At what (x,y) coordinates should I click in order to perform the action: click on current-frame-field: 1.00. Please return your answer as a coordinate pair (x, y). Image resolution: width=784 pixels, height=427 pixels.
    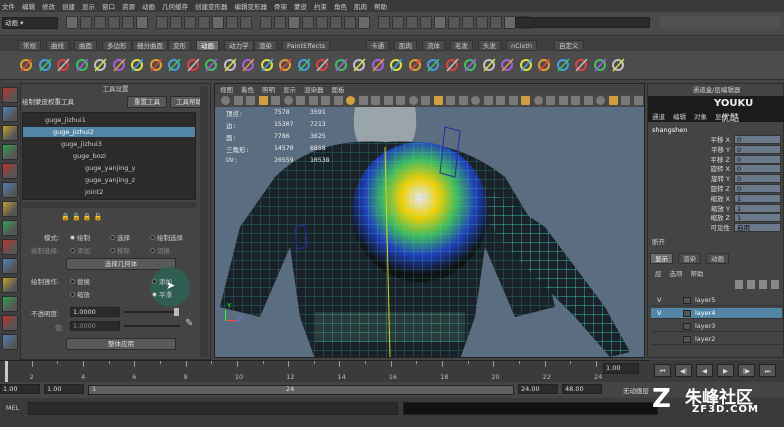
    Looking at the image, I should click on (621, 368).